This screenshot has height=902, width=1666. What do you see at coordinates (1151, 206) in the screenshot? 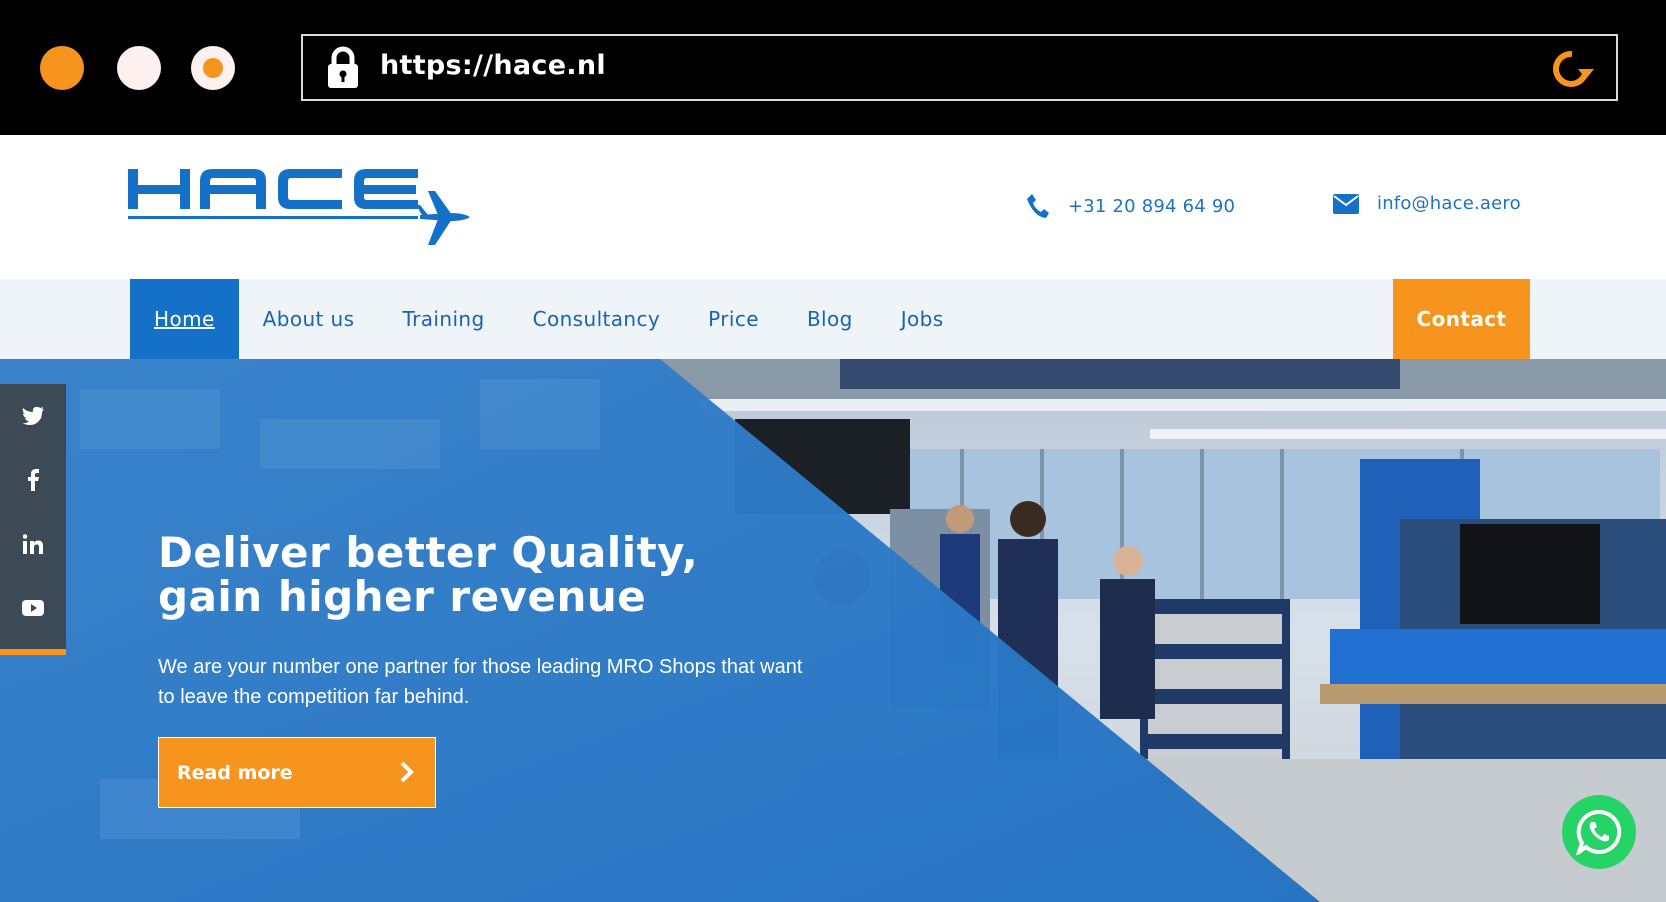
I see `phone-number: +31 20 894 64 90` at bounding box center [1151, 206].